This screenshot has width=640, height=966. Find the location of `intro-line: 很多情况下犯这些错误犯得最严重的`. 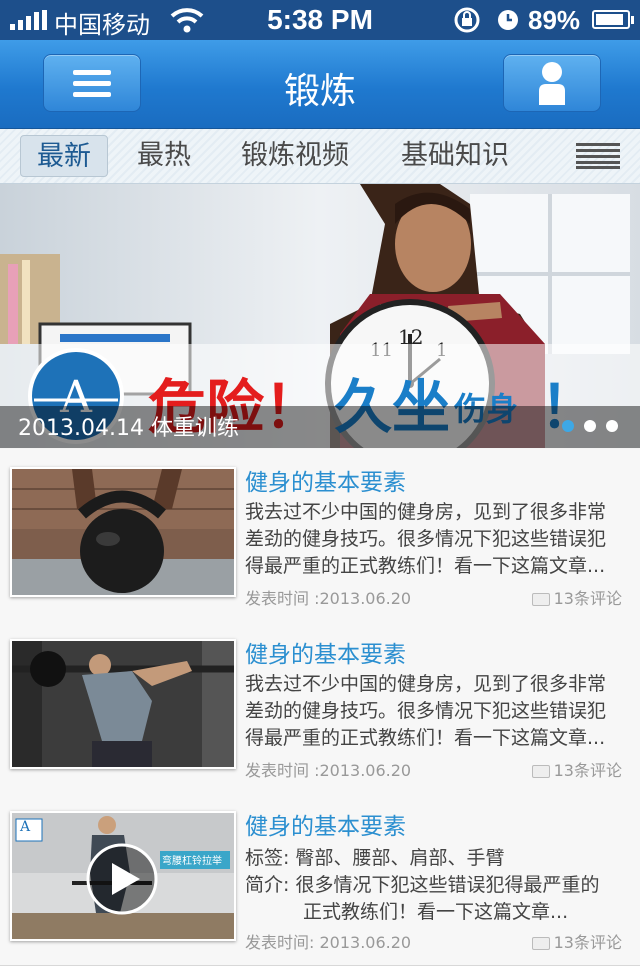

intro-line: 很多情况下犯这些错误犯得最严重的 is located at coordinates (447, 885).